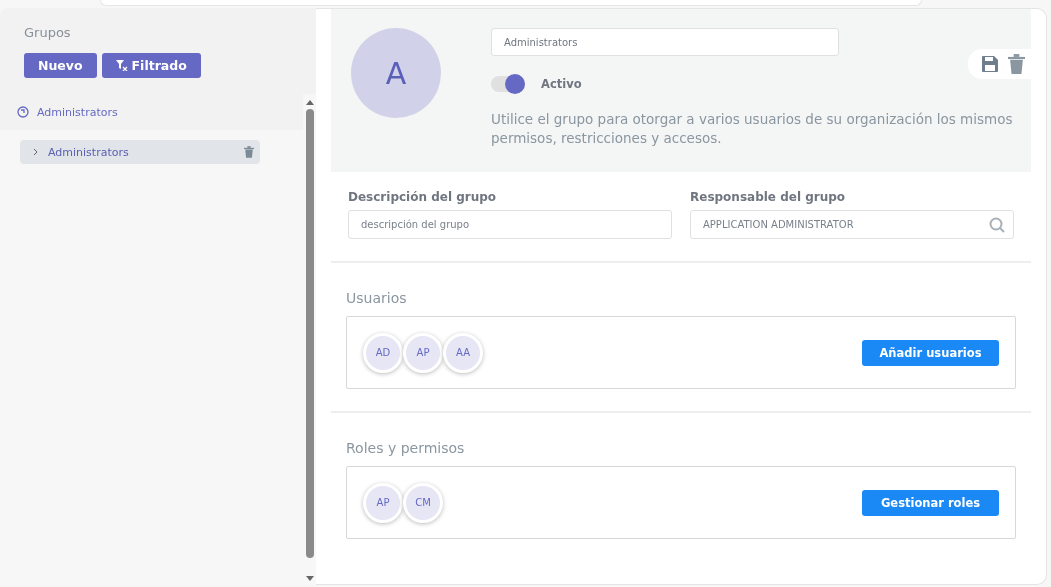  What do you see at coordinates (930, 352) in the screenshot?
I see `action-button: Añadir usuarios` at bounding box center [930, 352].